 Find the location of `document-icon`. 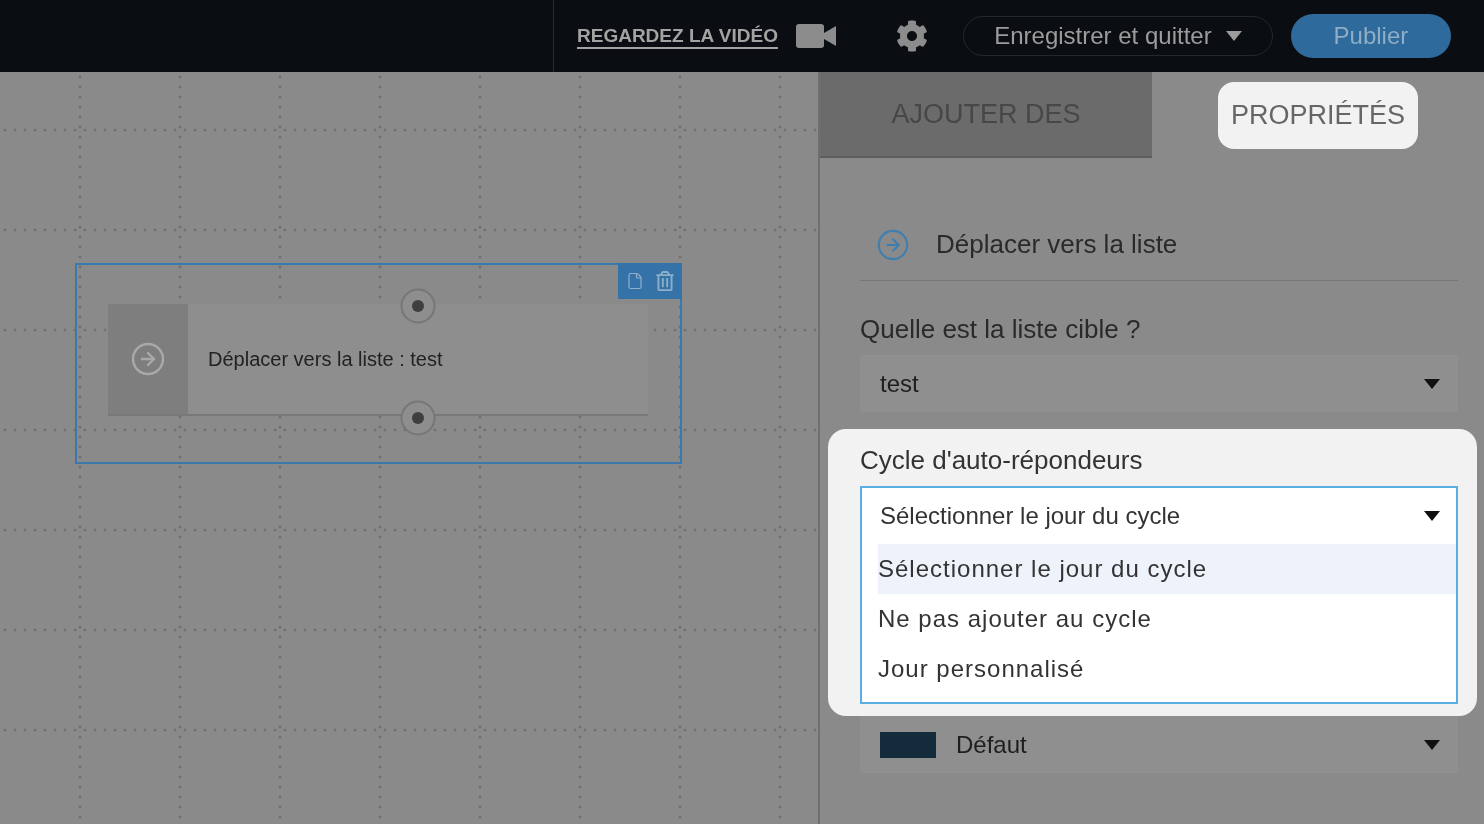

document-icon is located at coordinates (635, 281).